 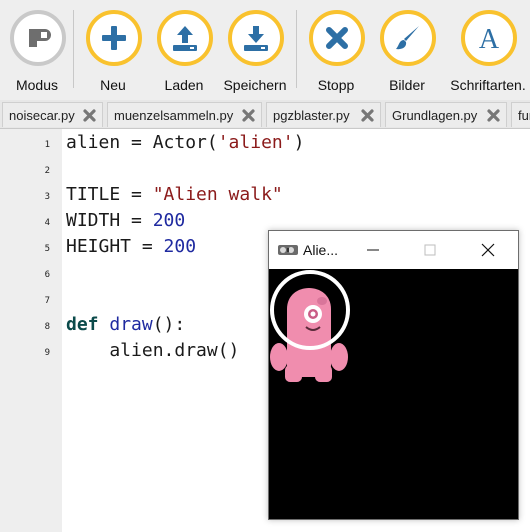 I want to click on code-token: TITLE =, so click(x=109, y=194).